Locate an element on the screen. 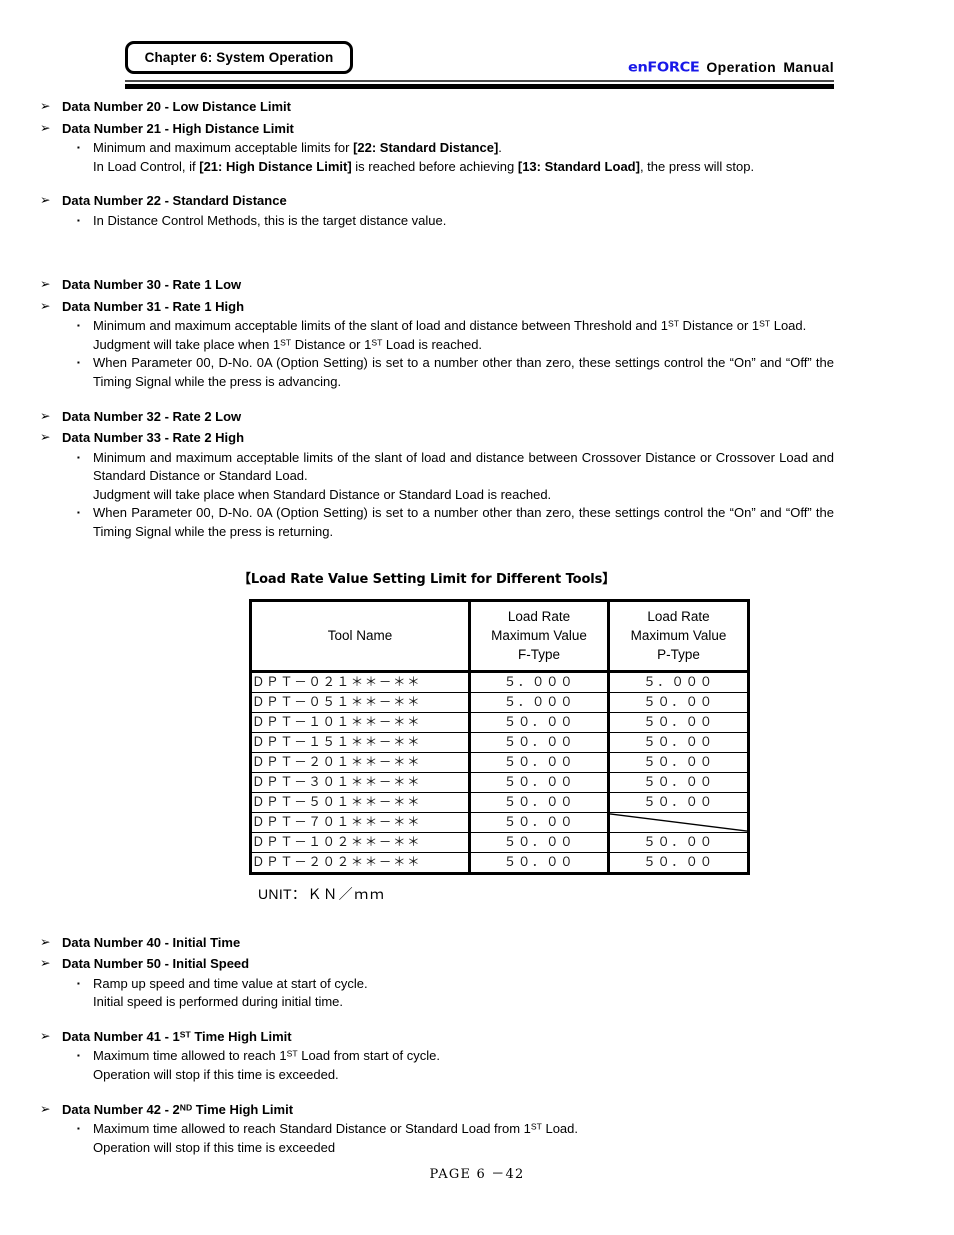 Image resolution: width=954 pixels, height=1235 pixels. heading-dn50-label: Data Number 50 - Initial Speed is located at coordinates (156, 964).